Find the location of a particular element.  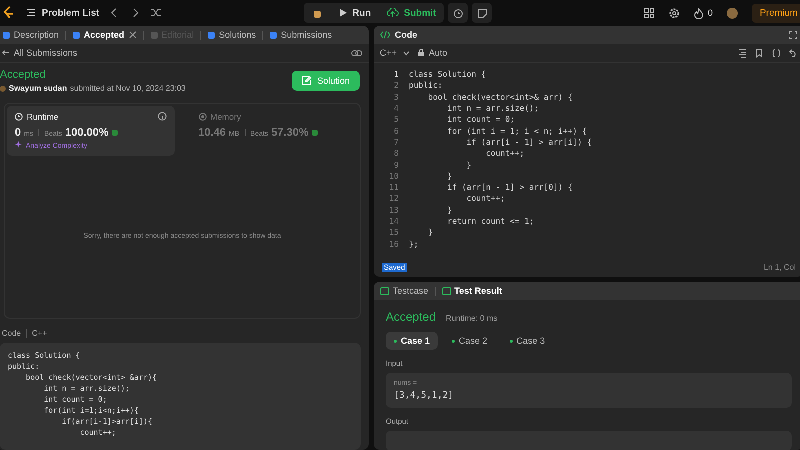

info-icon is located at coordinates (162, 116).